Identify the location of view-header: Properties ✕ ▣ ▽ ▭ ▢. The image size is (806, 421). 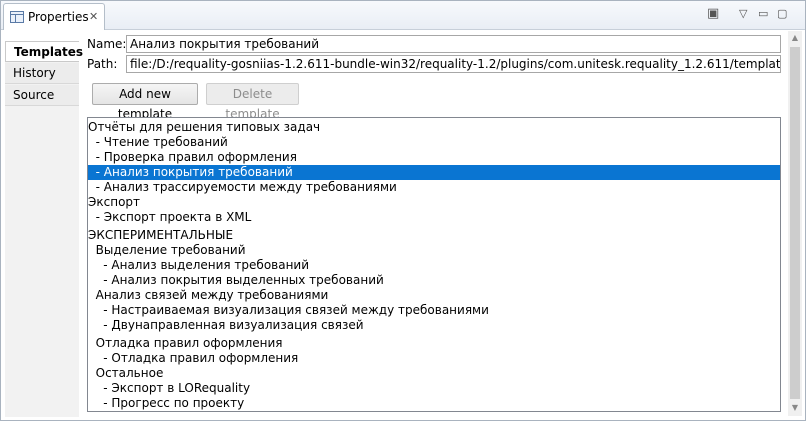
(403, 15).